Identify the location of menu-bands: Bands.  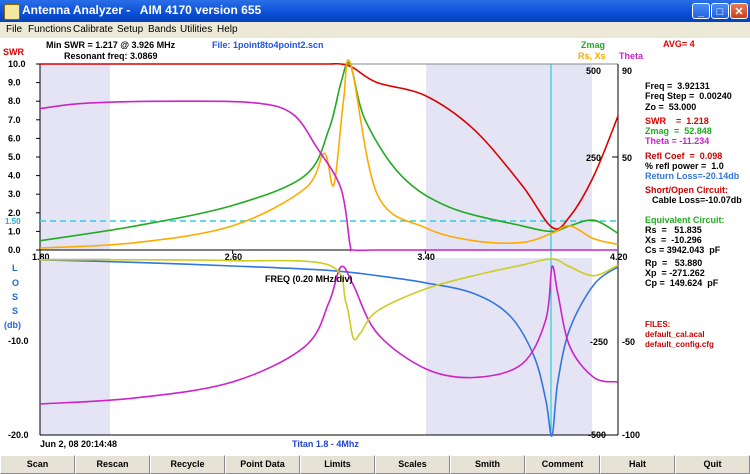
(162, 29).